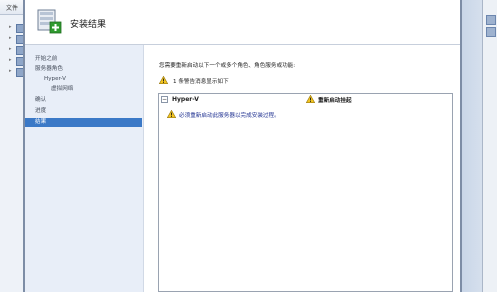 Image resolution: width=497 pixels, height=292 pixels. I want to click on result-status: 重新启动挂起, so click(366, 99).